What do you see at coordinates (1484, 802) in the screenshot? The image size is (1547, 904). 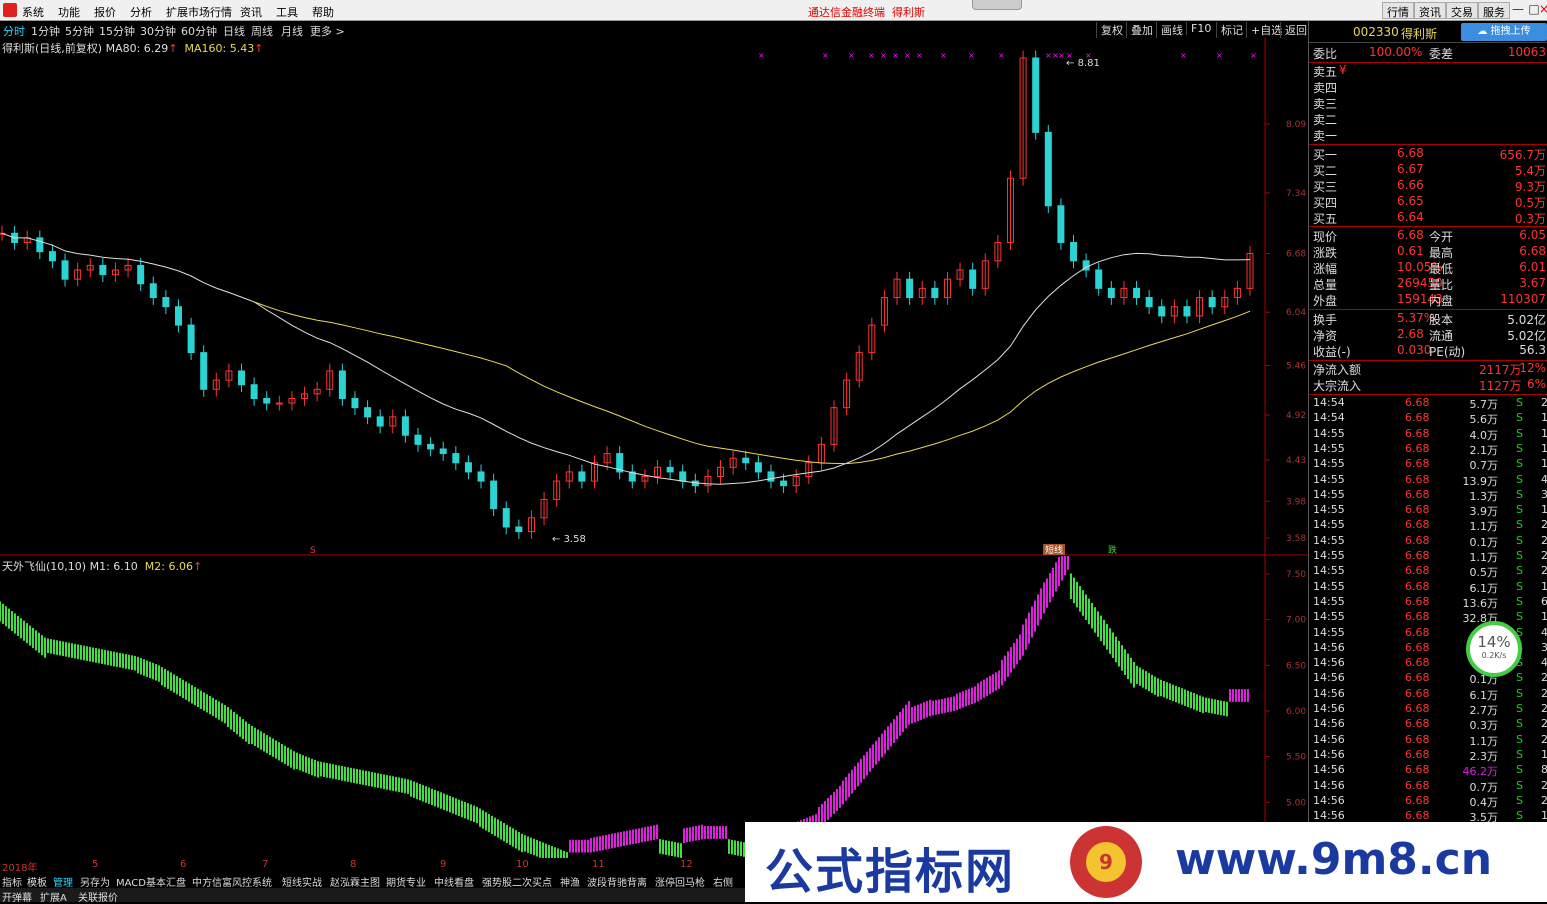 I see `tick-volume: 0.4万` at bounding box center [1484, 802].